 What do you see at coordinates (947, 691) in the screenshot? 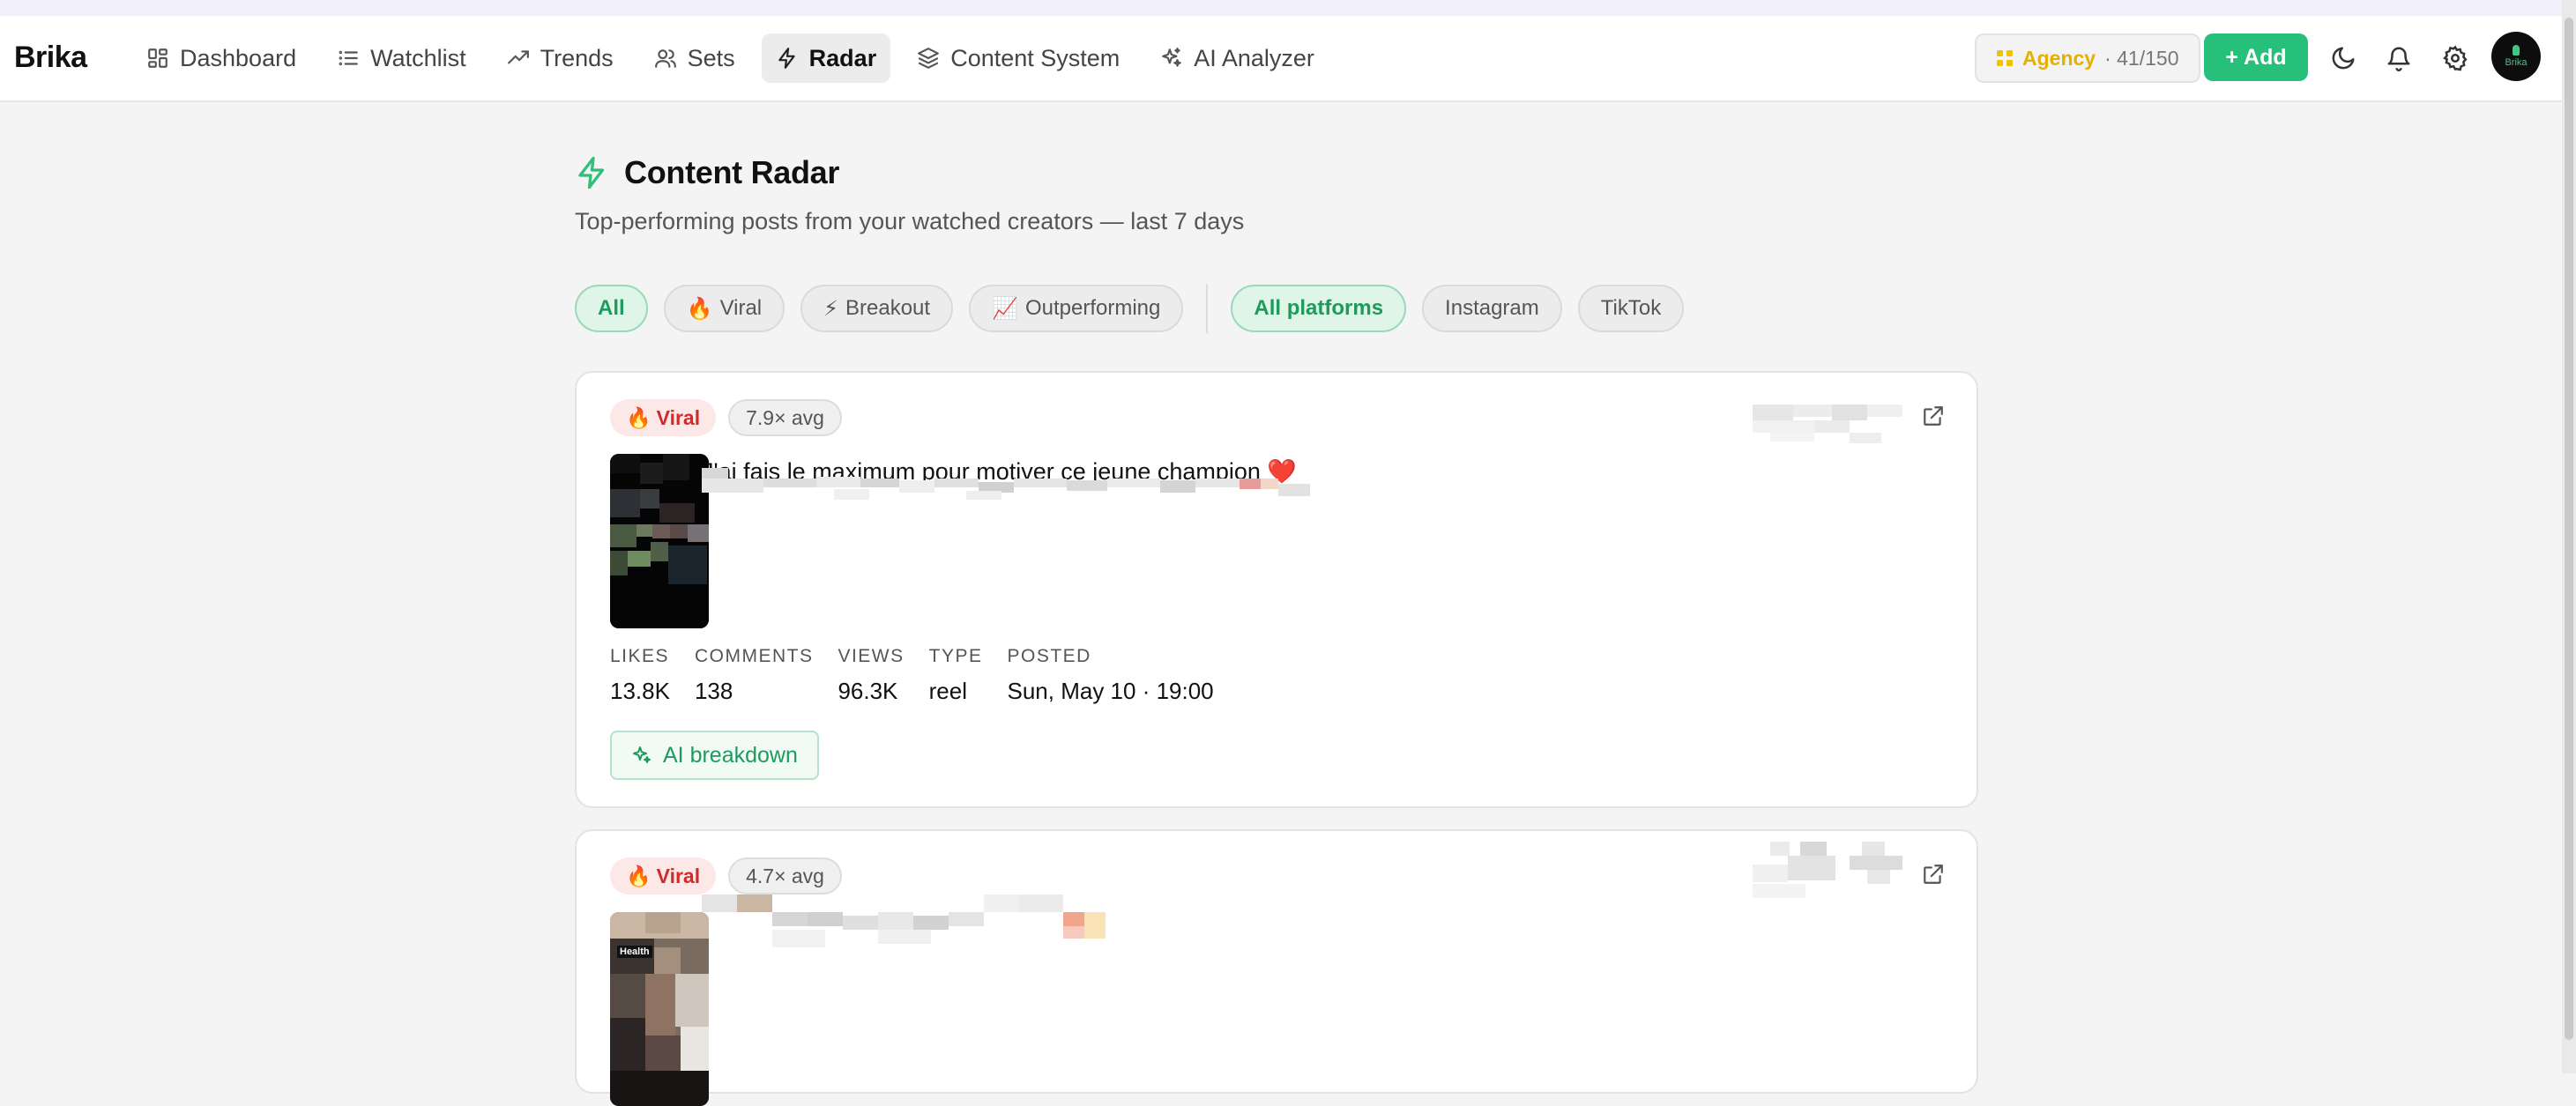
I see `stat-value: reel` at bounding box center [947, 691].